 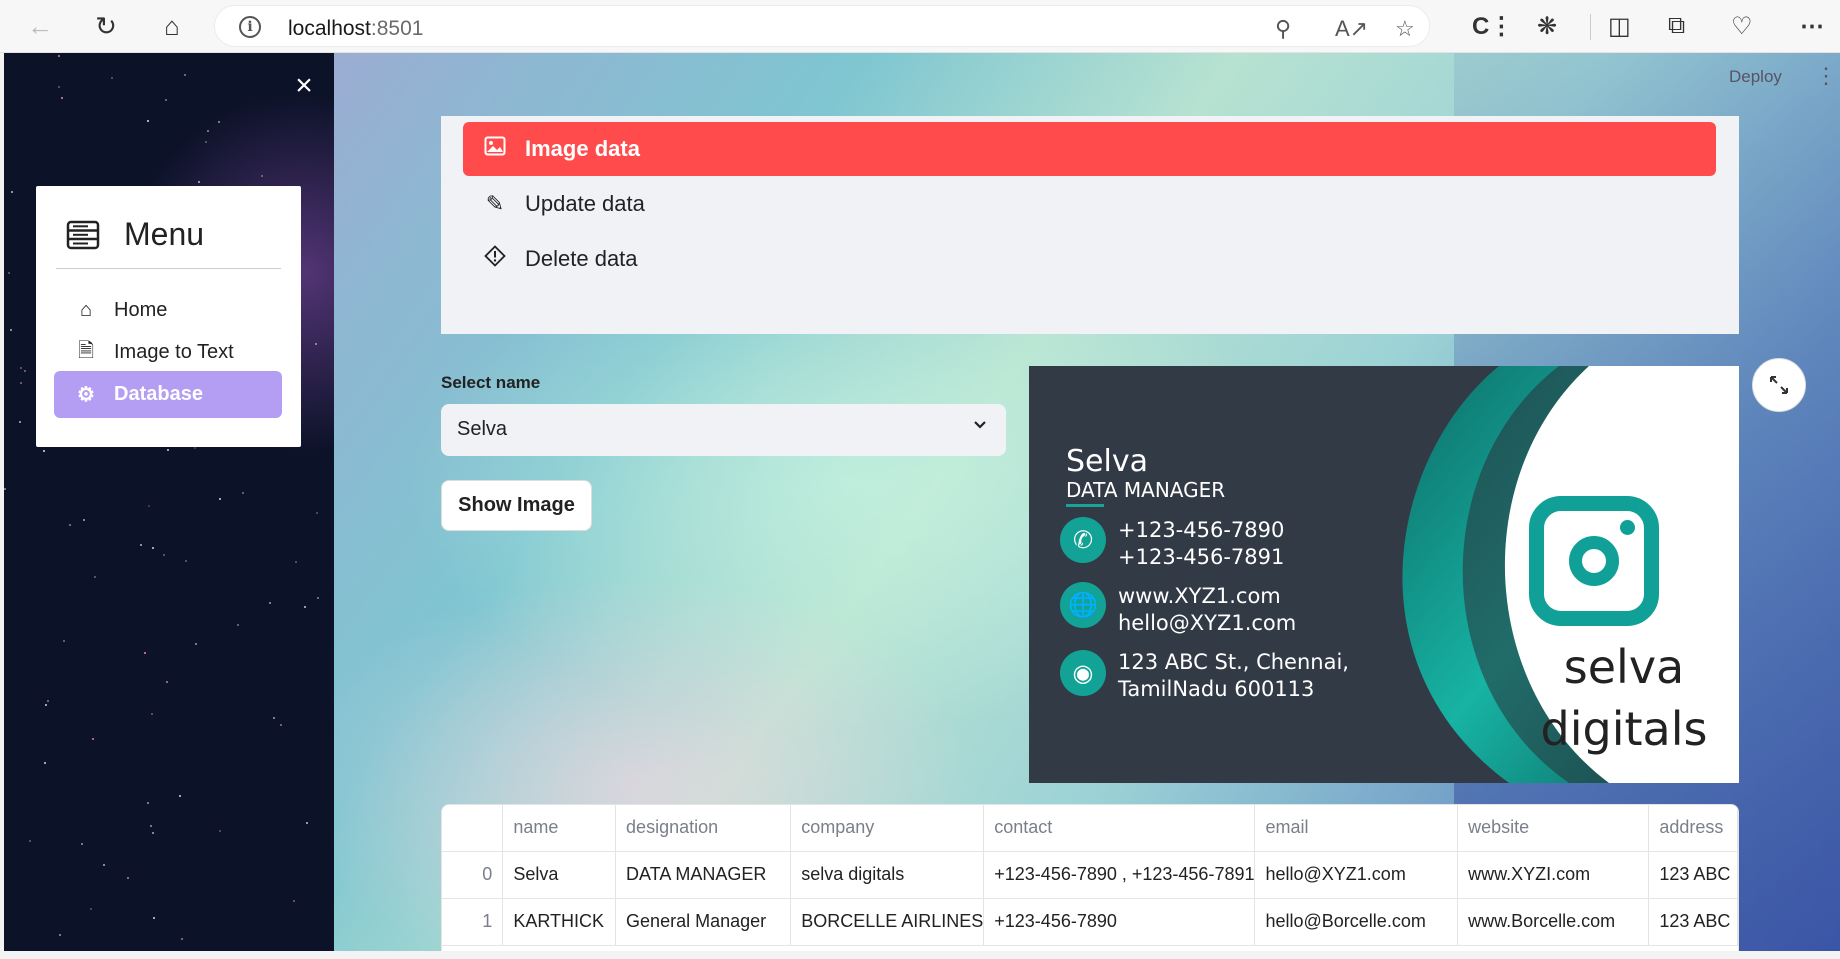 What do you see at coordinates (1547, 26) in the screenshot?
I see `extensions-icon: ❋` at bounding box center [1547, 26].